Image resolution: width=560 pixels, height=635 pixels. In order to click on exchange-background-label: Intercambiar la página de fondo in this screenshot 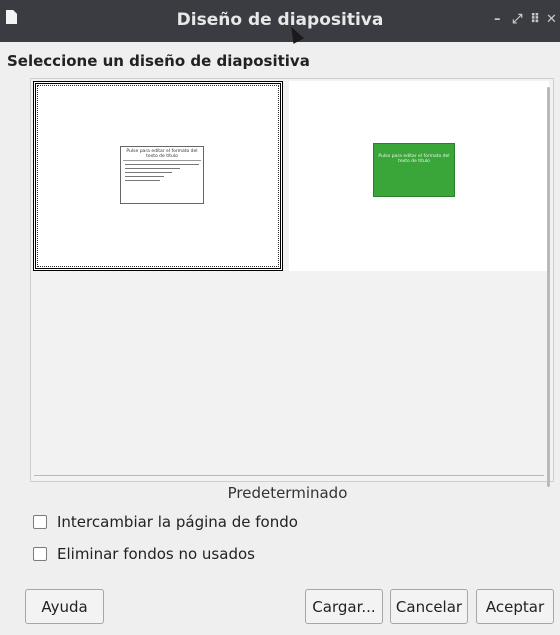, I will do `click(177, 522)`.